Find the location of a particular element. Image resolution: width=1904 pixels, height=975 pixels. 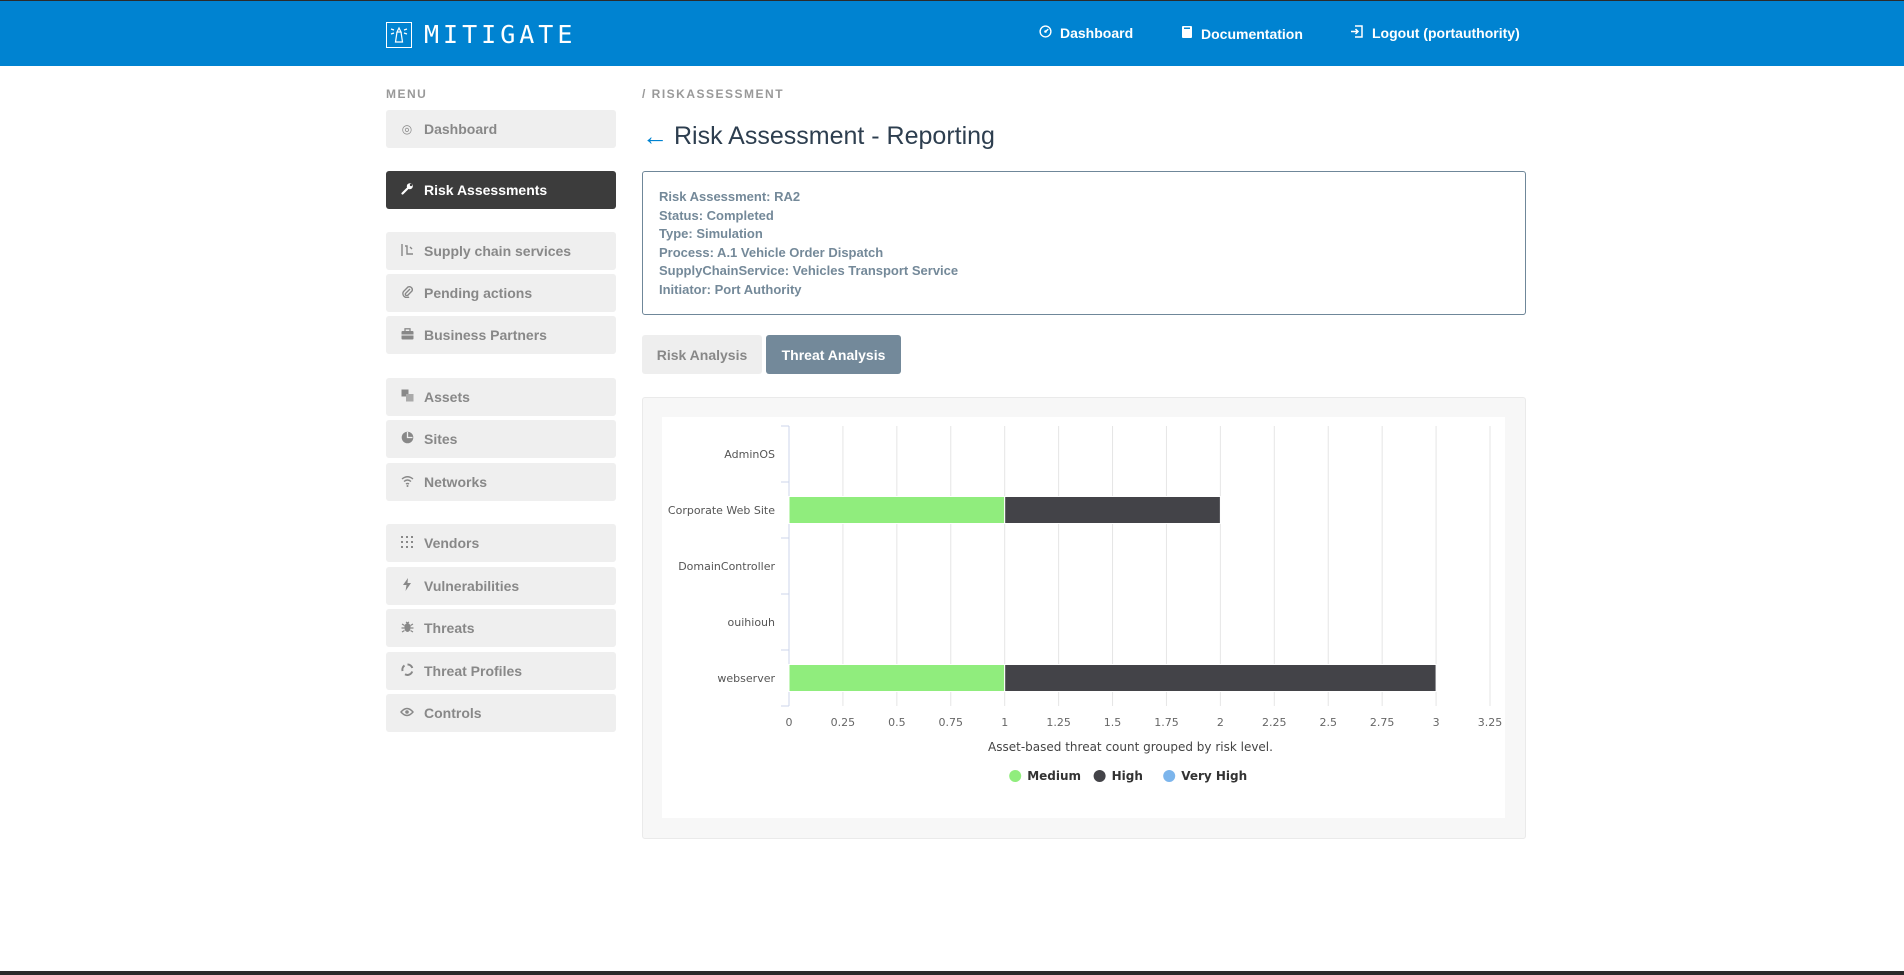

topnav-logout-link: Logout (portauthority) is located at coordinates (1435, 33).